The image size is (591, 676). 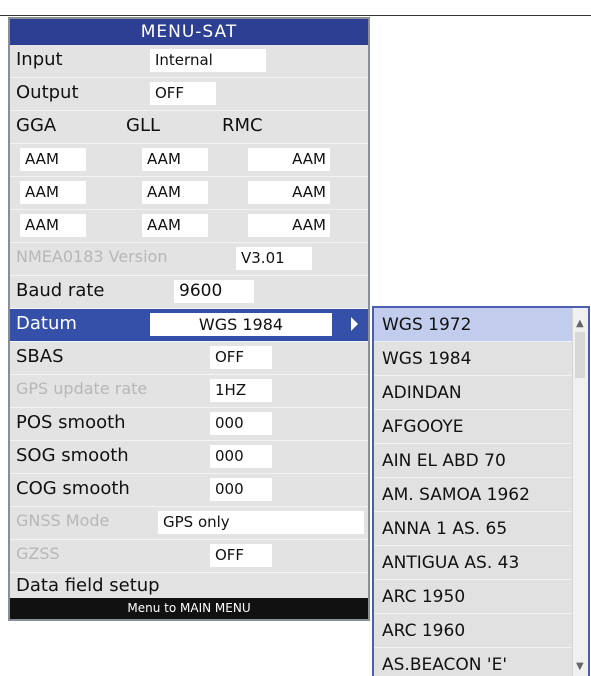 I want to click on sog-smooth-value-field: 000, so click(x=241, y=456).